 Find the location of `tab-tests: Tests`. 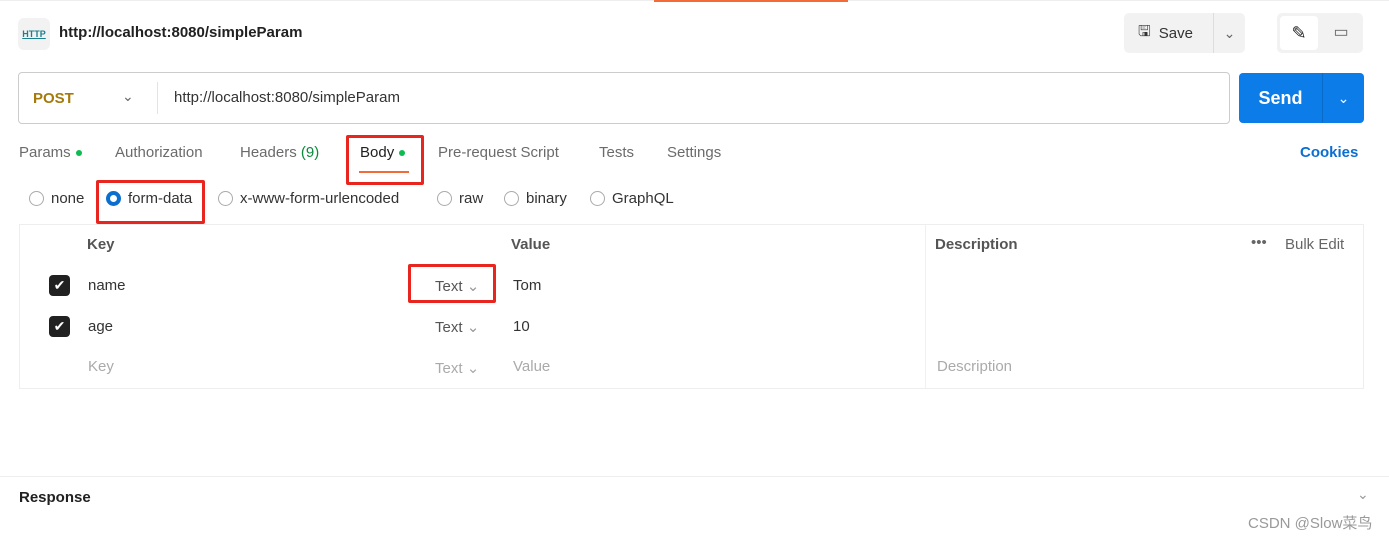

tab-tests: Tests is located at coordinates (616, 152).